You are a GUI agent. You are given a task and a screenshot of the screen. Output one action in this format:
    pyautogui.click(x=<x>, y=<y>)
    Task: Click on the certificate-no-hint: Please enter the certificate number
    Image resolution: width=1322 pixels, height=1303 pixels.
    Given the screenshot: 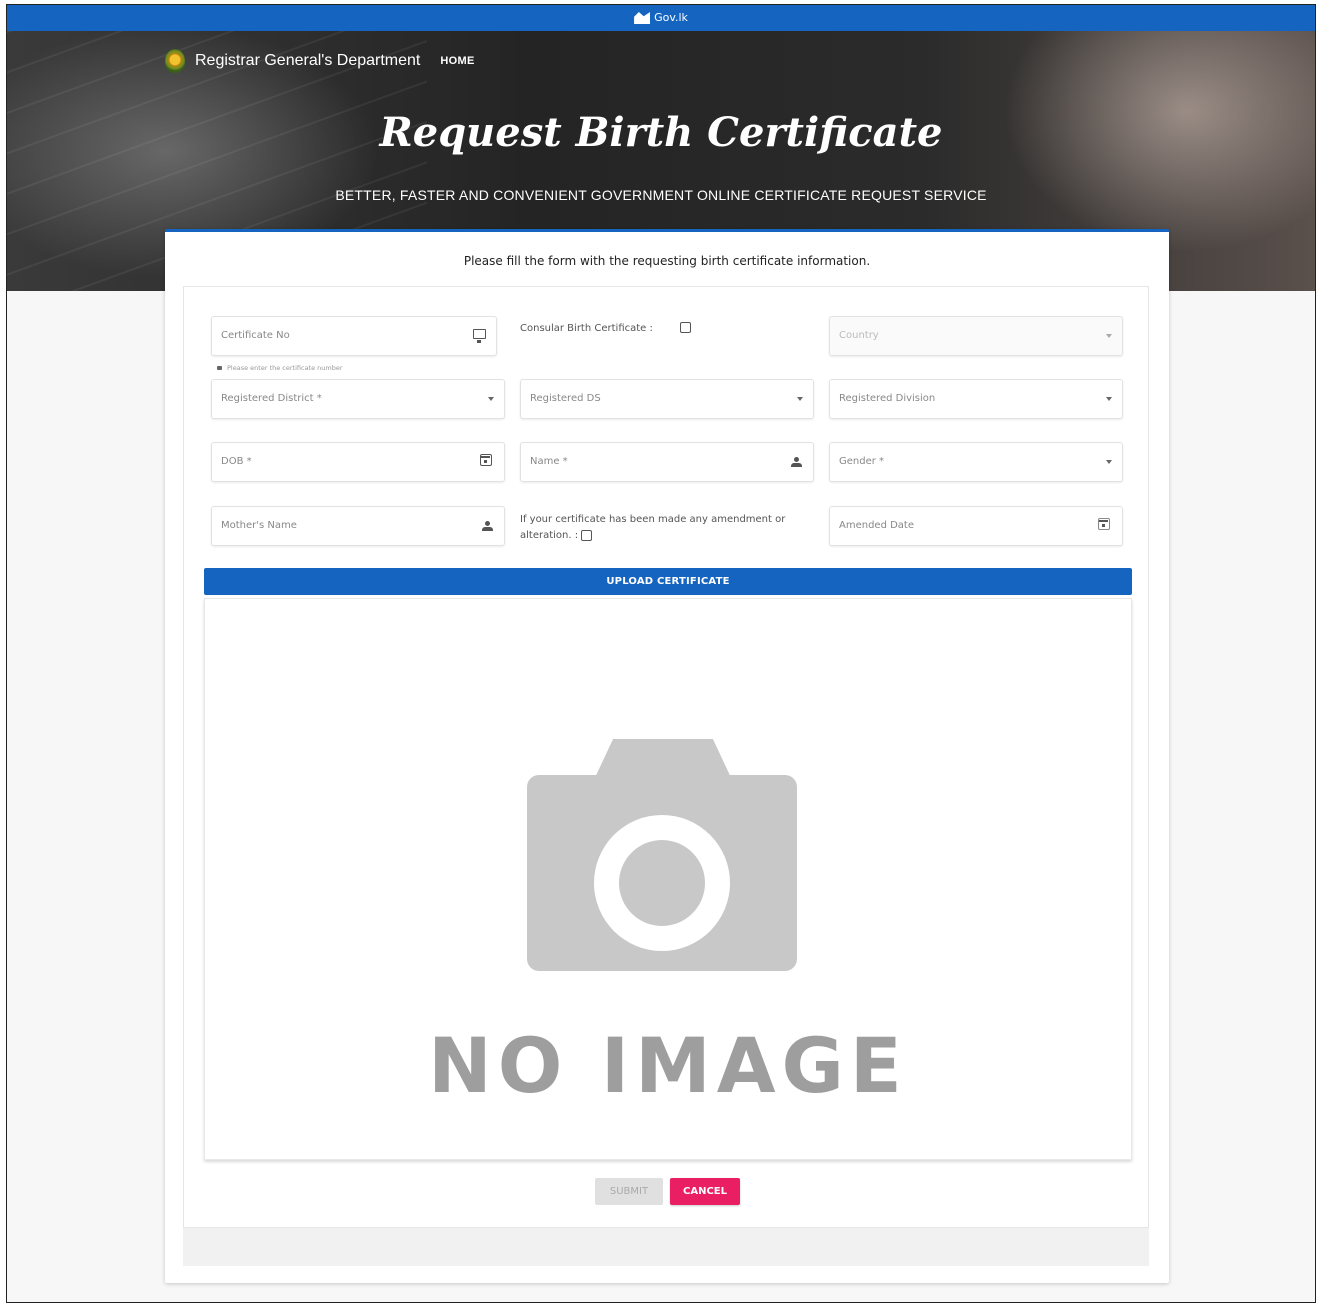 What is the action you would take?
    pyautogui.click(x=280, y=368)
    